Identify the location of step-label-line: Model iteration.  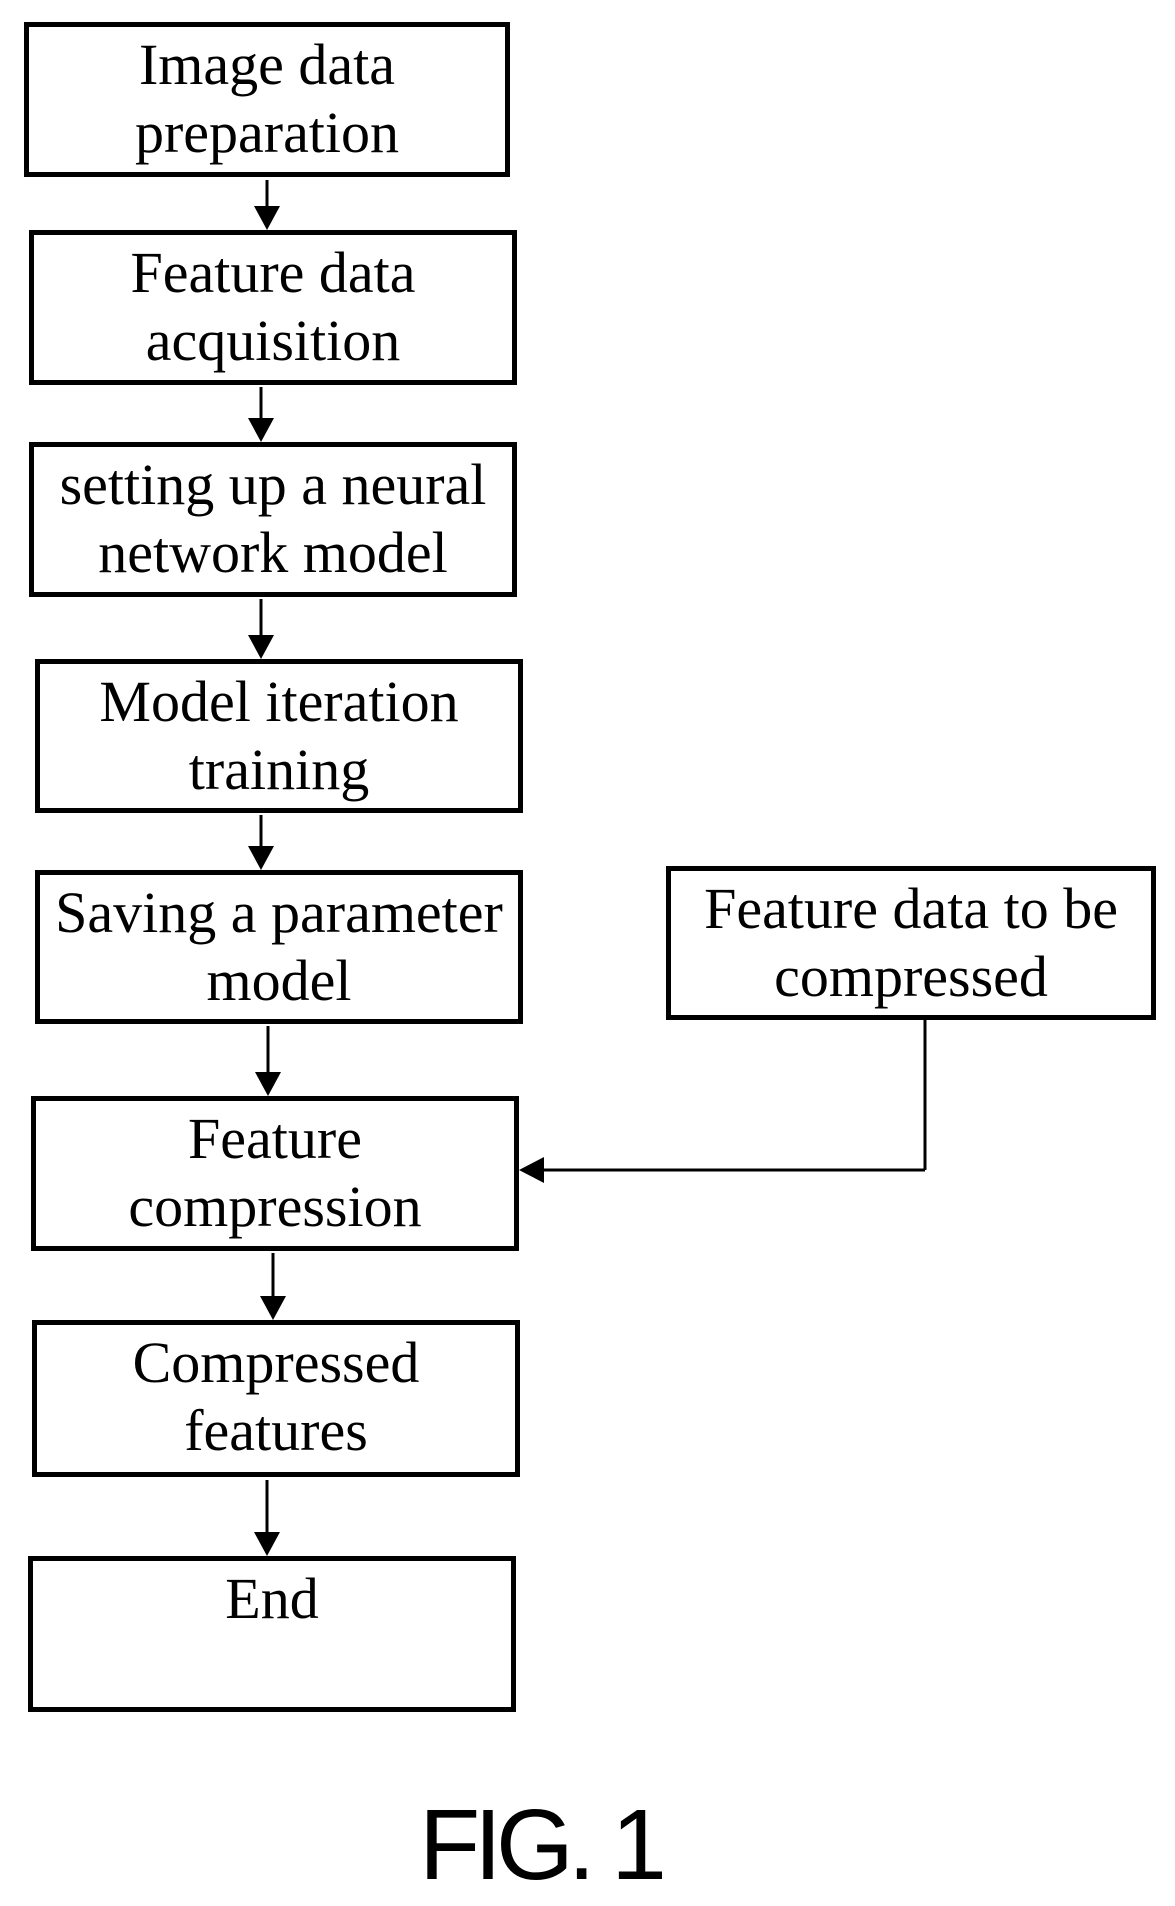
(279, 701).